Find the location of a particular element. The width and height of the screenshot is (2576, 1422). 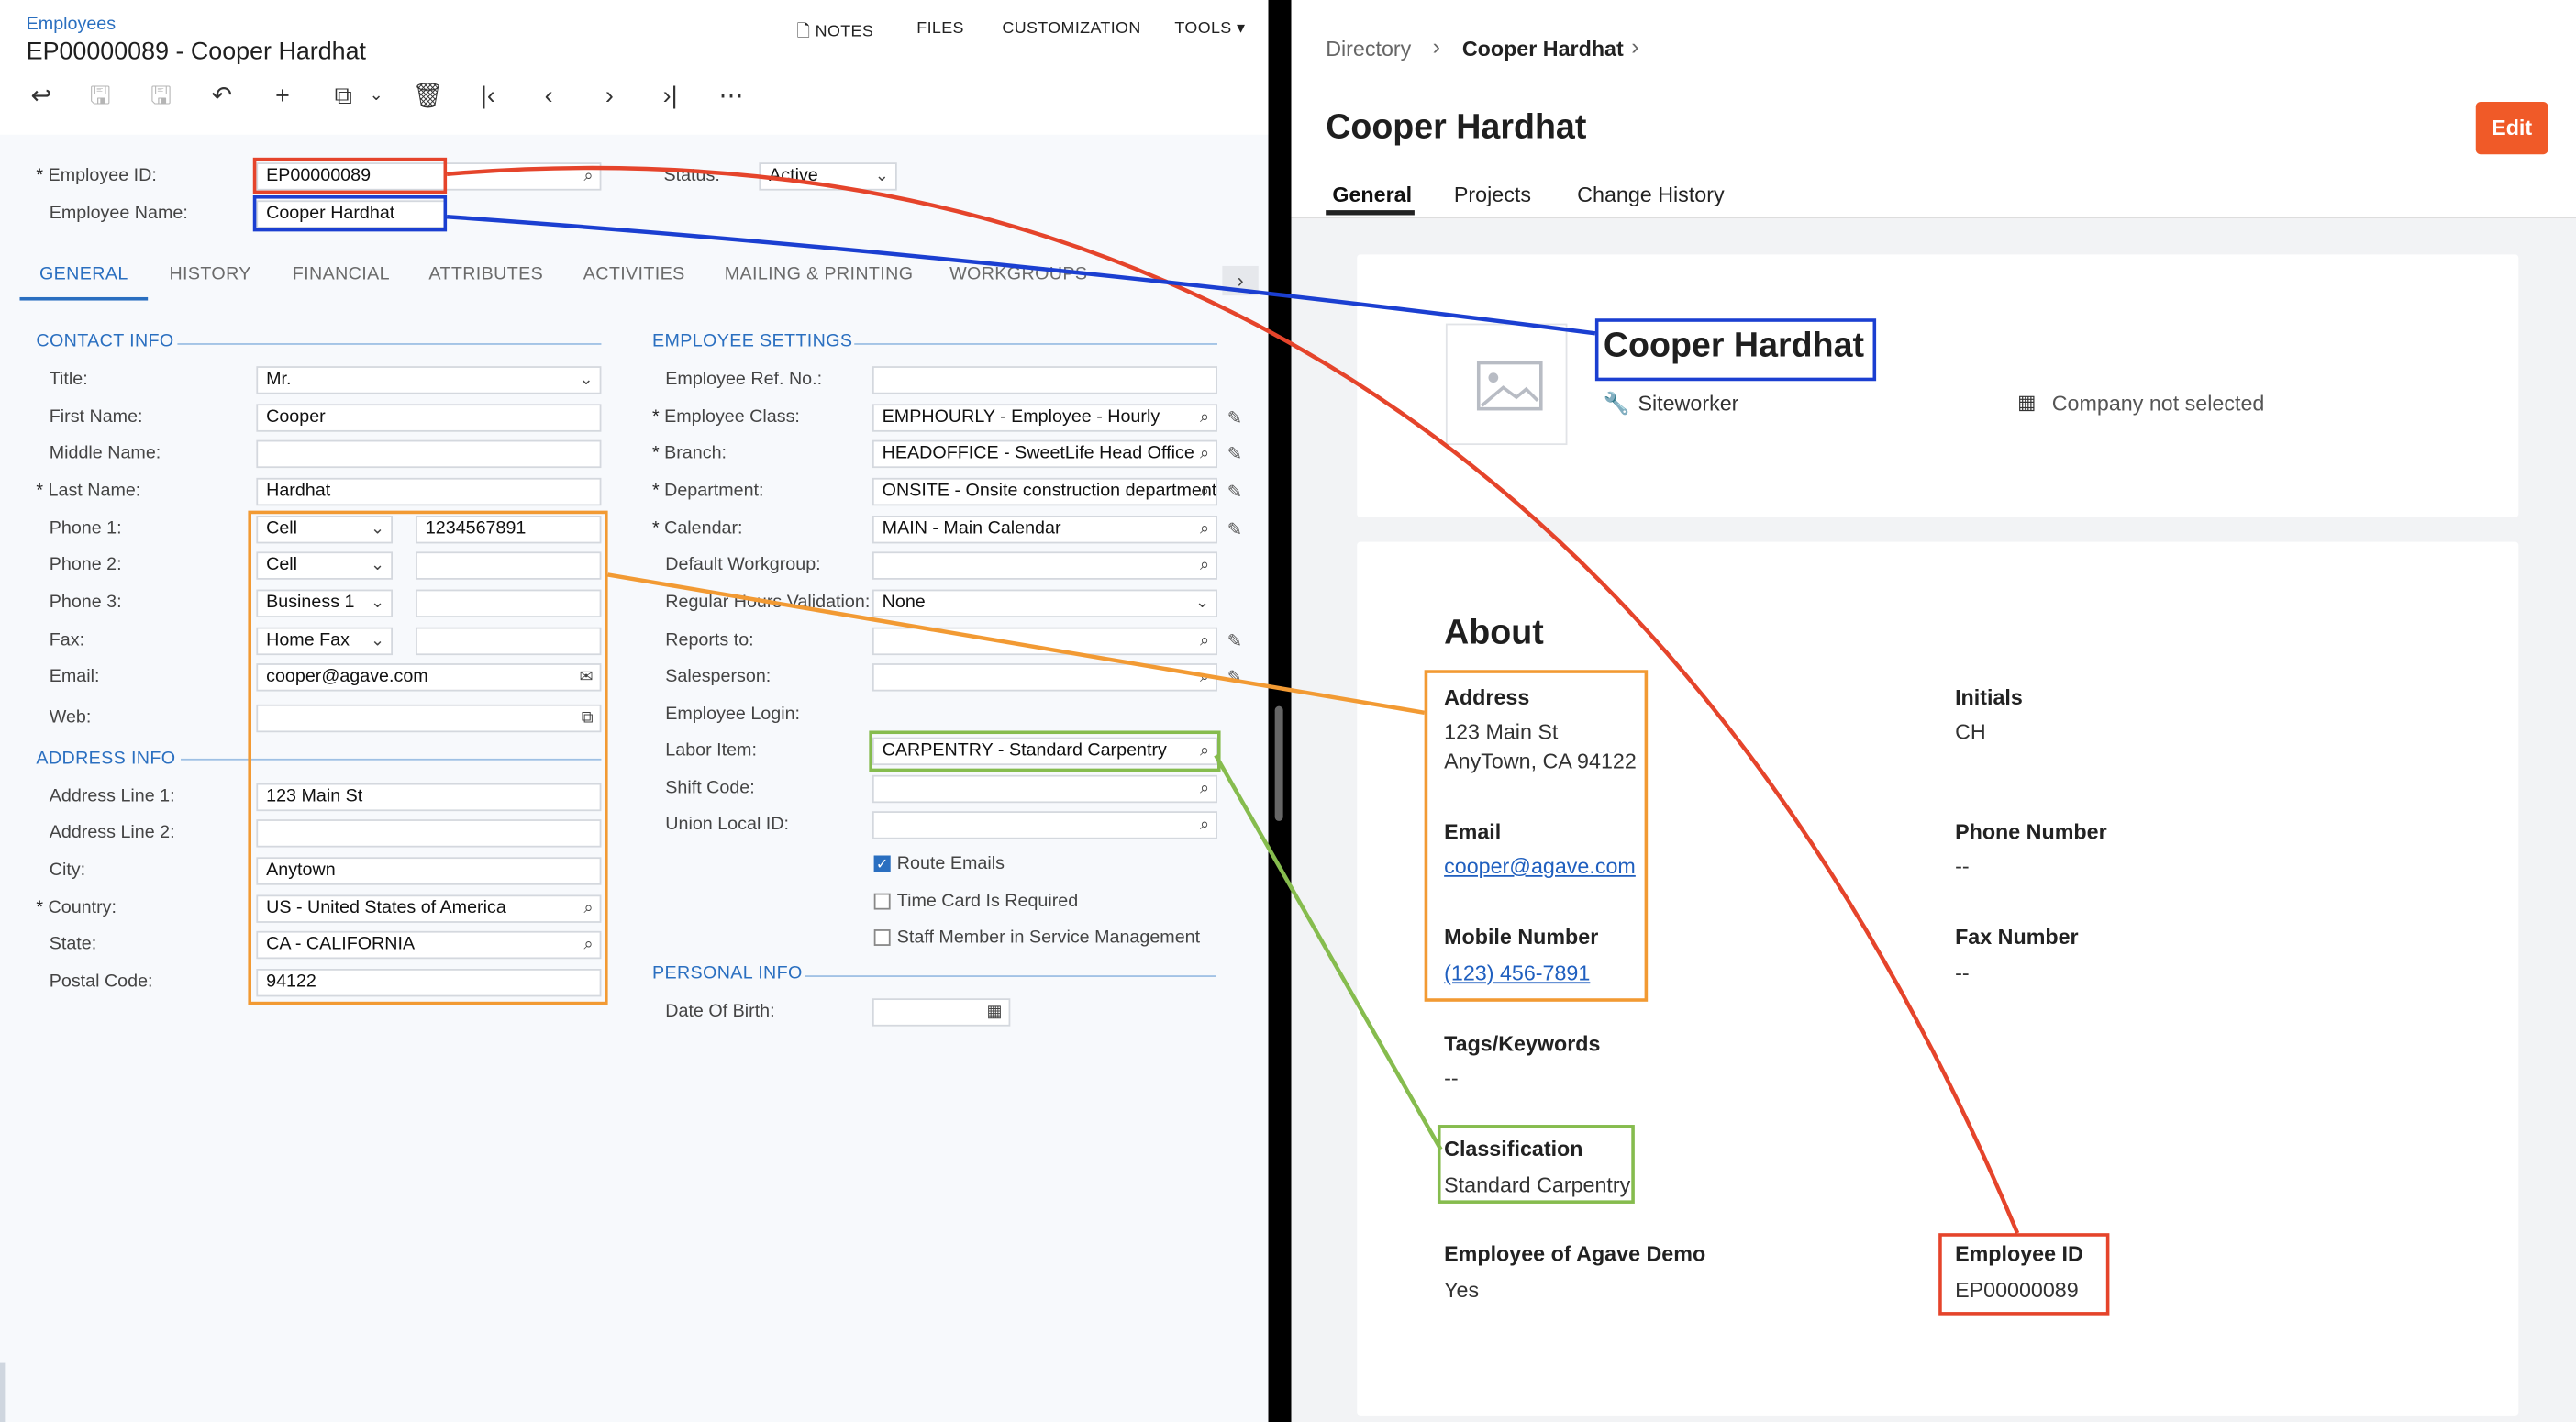

back-icon: ↩ is located at coordinates (41, 96).